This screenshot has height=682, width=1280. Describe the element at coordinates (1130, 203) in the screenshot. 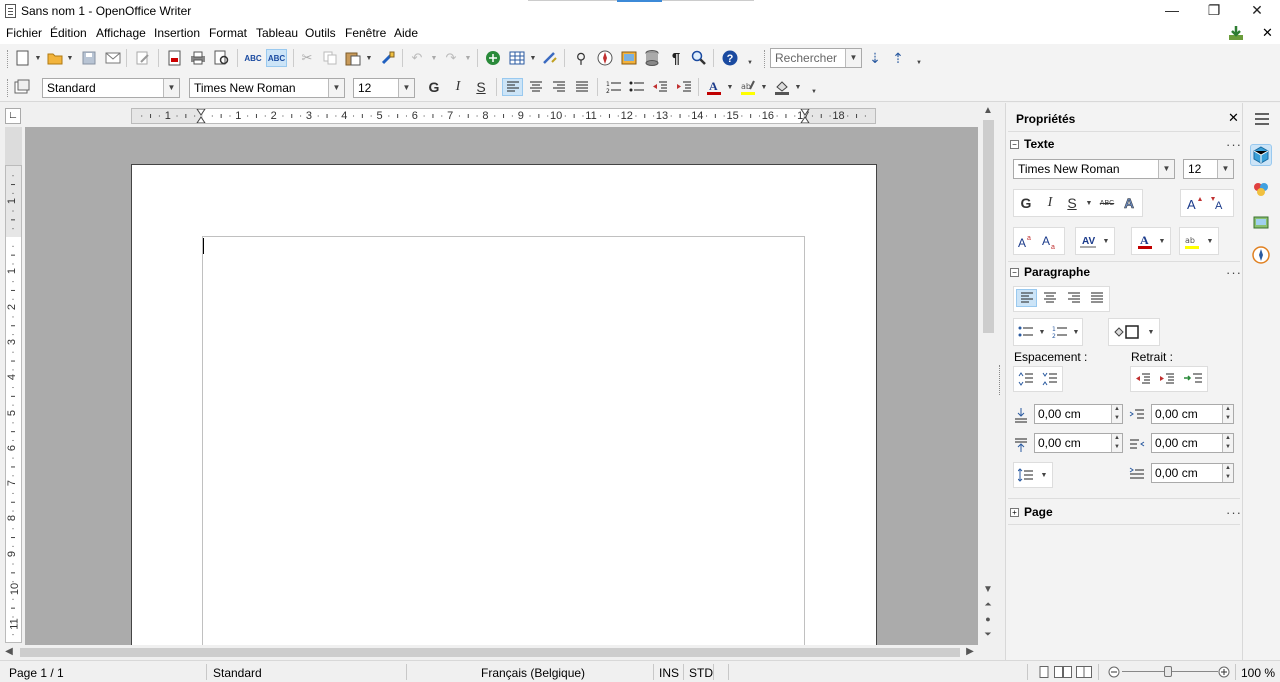

I see `shadow-icon: A` at that location.